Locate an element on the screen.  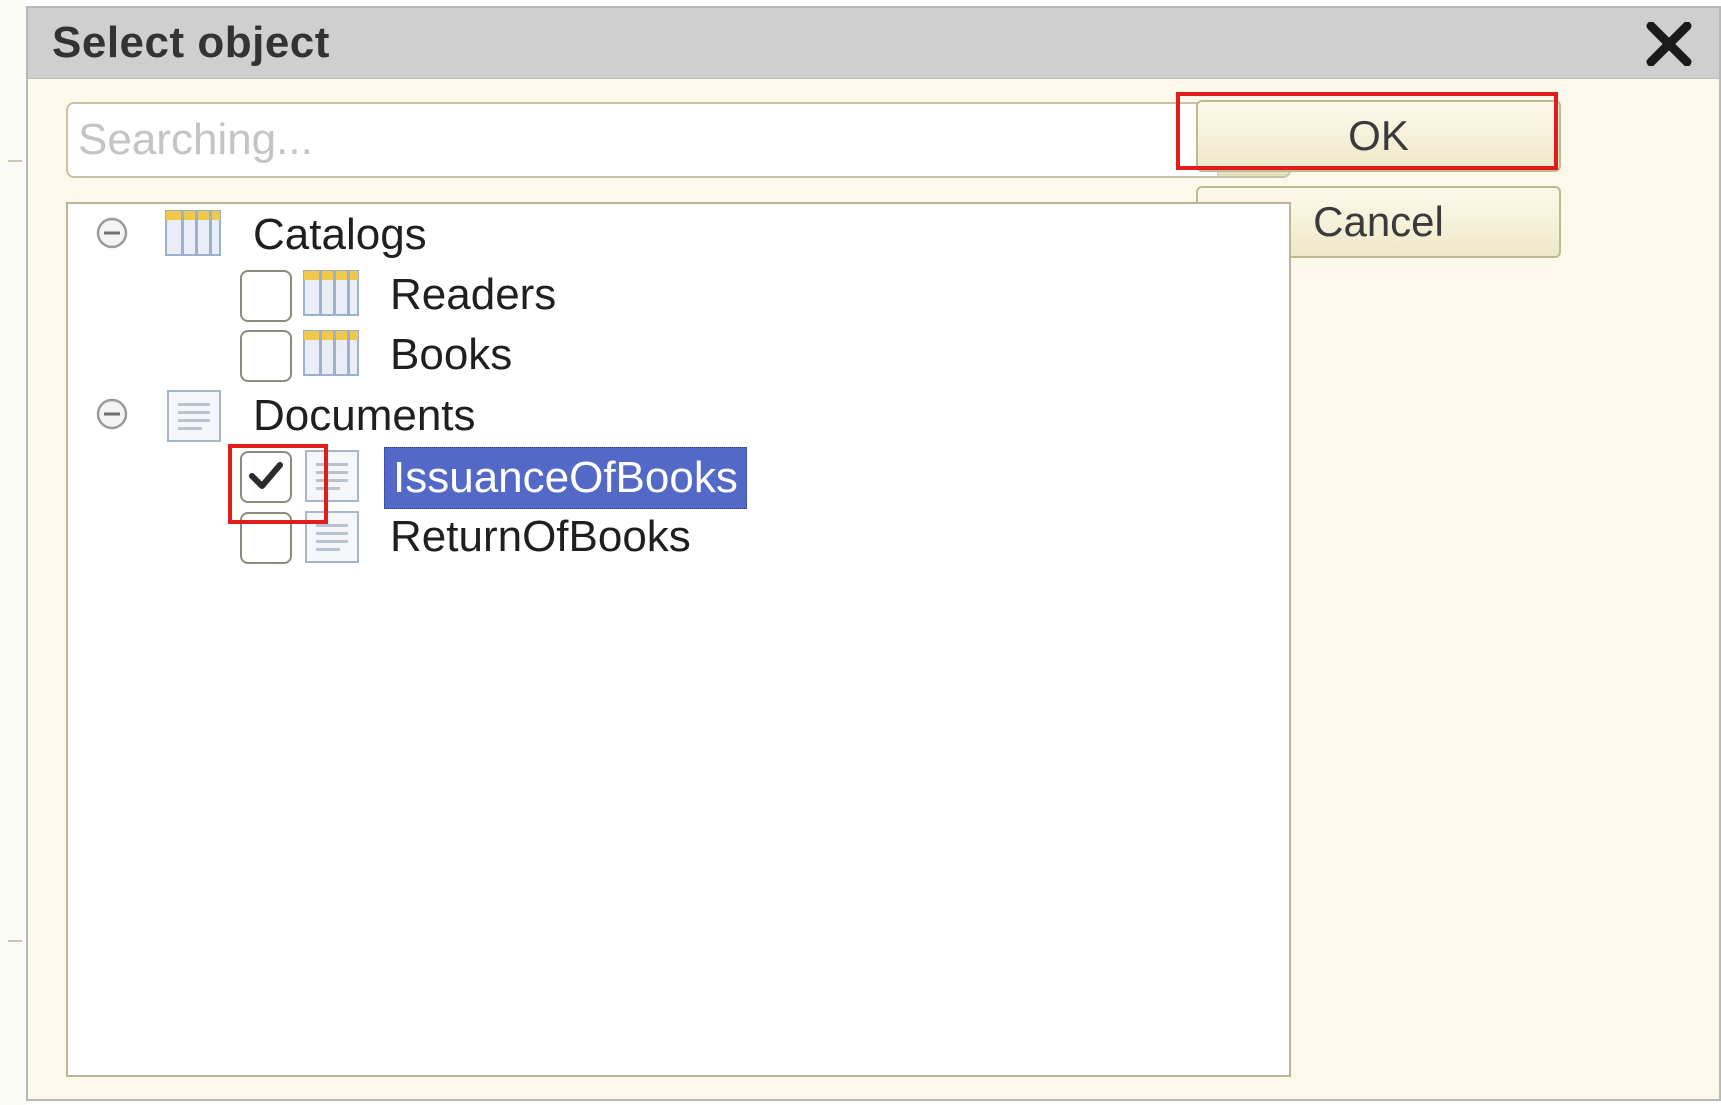
checkmark-icon is located at coordinates (266, 475).